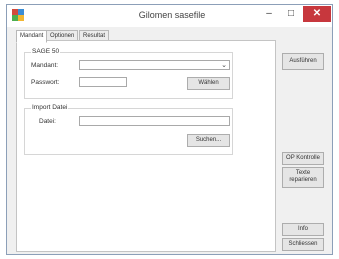 The height and width of the screenshot is (259, 339). What do you see at coordinates (128, 73) in the screenshot?
I see `group-sage50: SAGE 50 Mandant: ⌄ Passwort: Wählen` at bounding box center [128, 73].